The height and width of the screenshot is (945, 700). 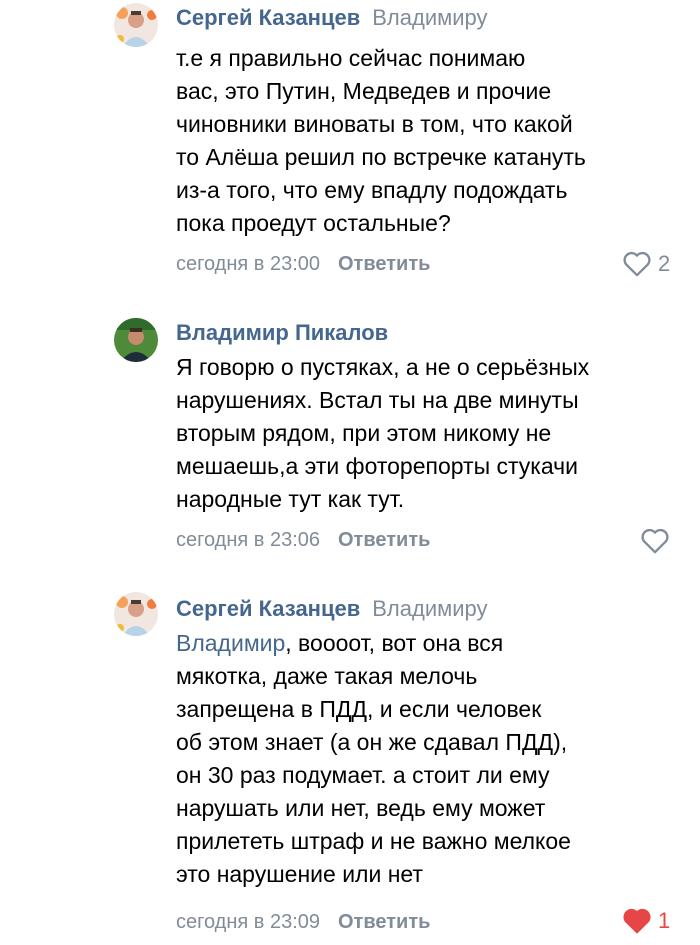 I want to click on comment-timestamp: сегодня в 23:06, so click(x=248, y=540).